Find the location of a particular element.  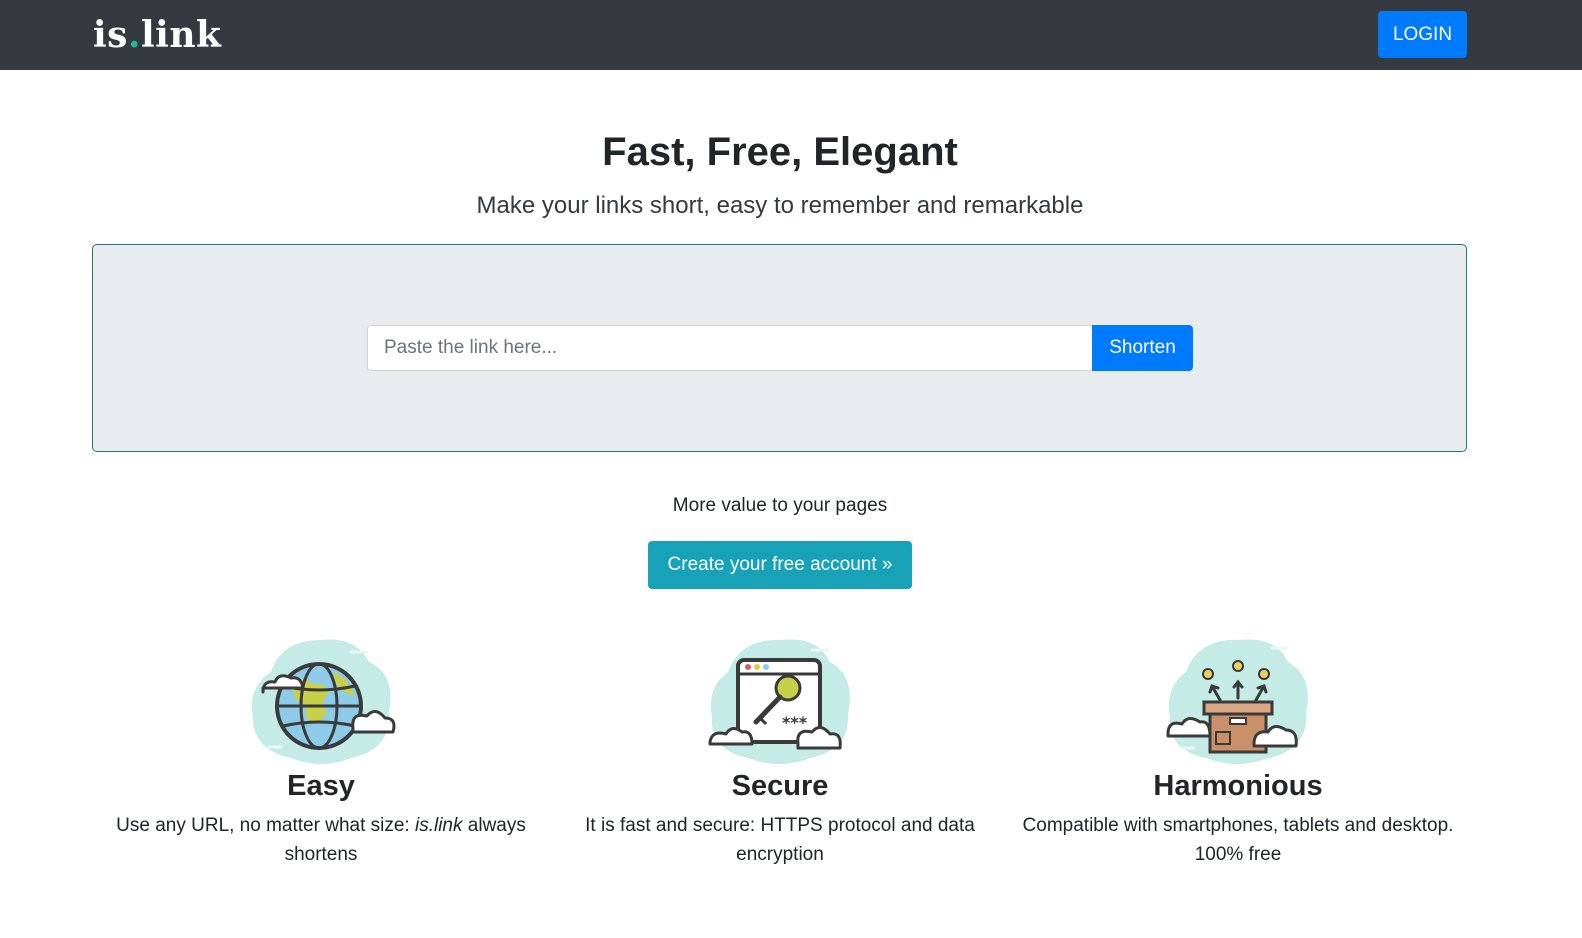

box-icon is located at coordinates (1238, 700).